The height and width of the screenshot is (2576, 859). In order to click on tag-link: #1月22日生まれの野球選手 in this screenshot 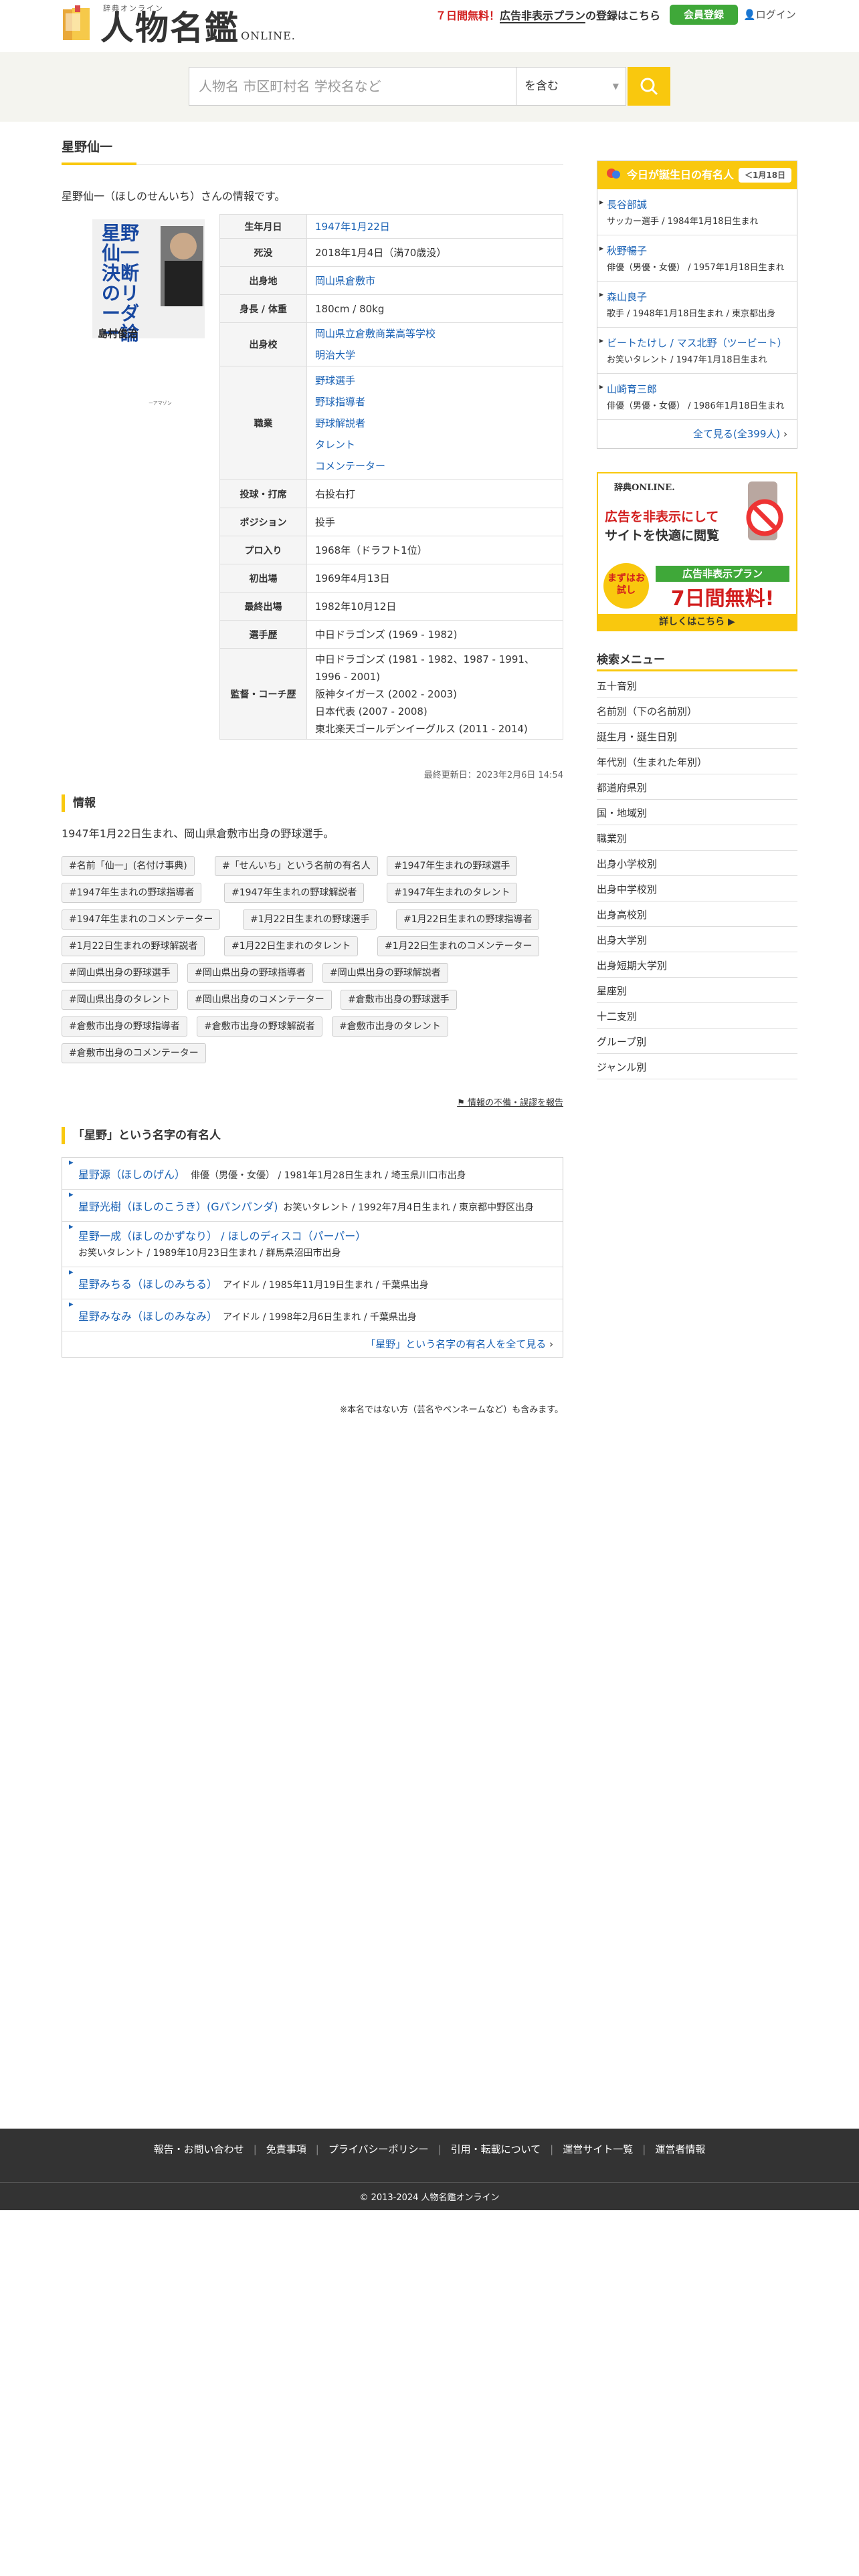, I will do `click(310, 919)`.